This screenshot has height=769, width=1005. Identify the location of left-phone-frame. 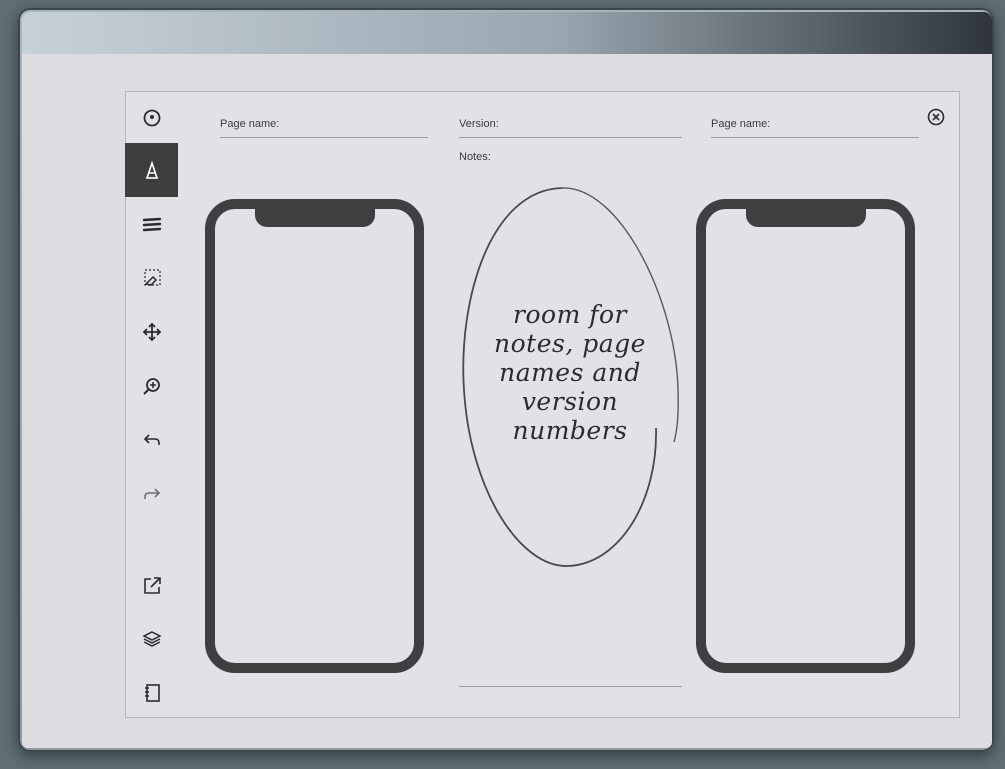
(314, 436).